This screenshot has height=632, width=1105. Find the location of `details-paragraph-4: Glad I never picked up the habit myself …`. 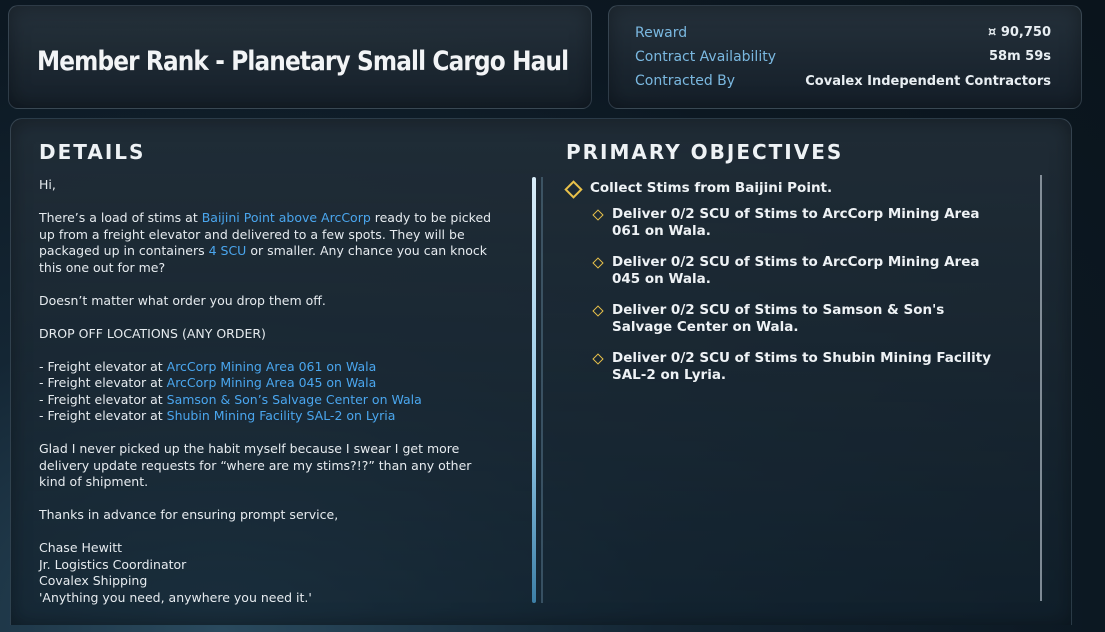

details-paragraph-4: Glad I never picked up the habit myself … is located at coordinates (255, 465).